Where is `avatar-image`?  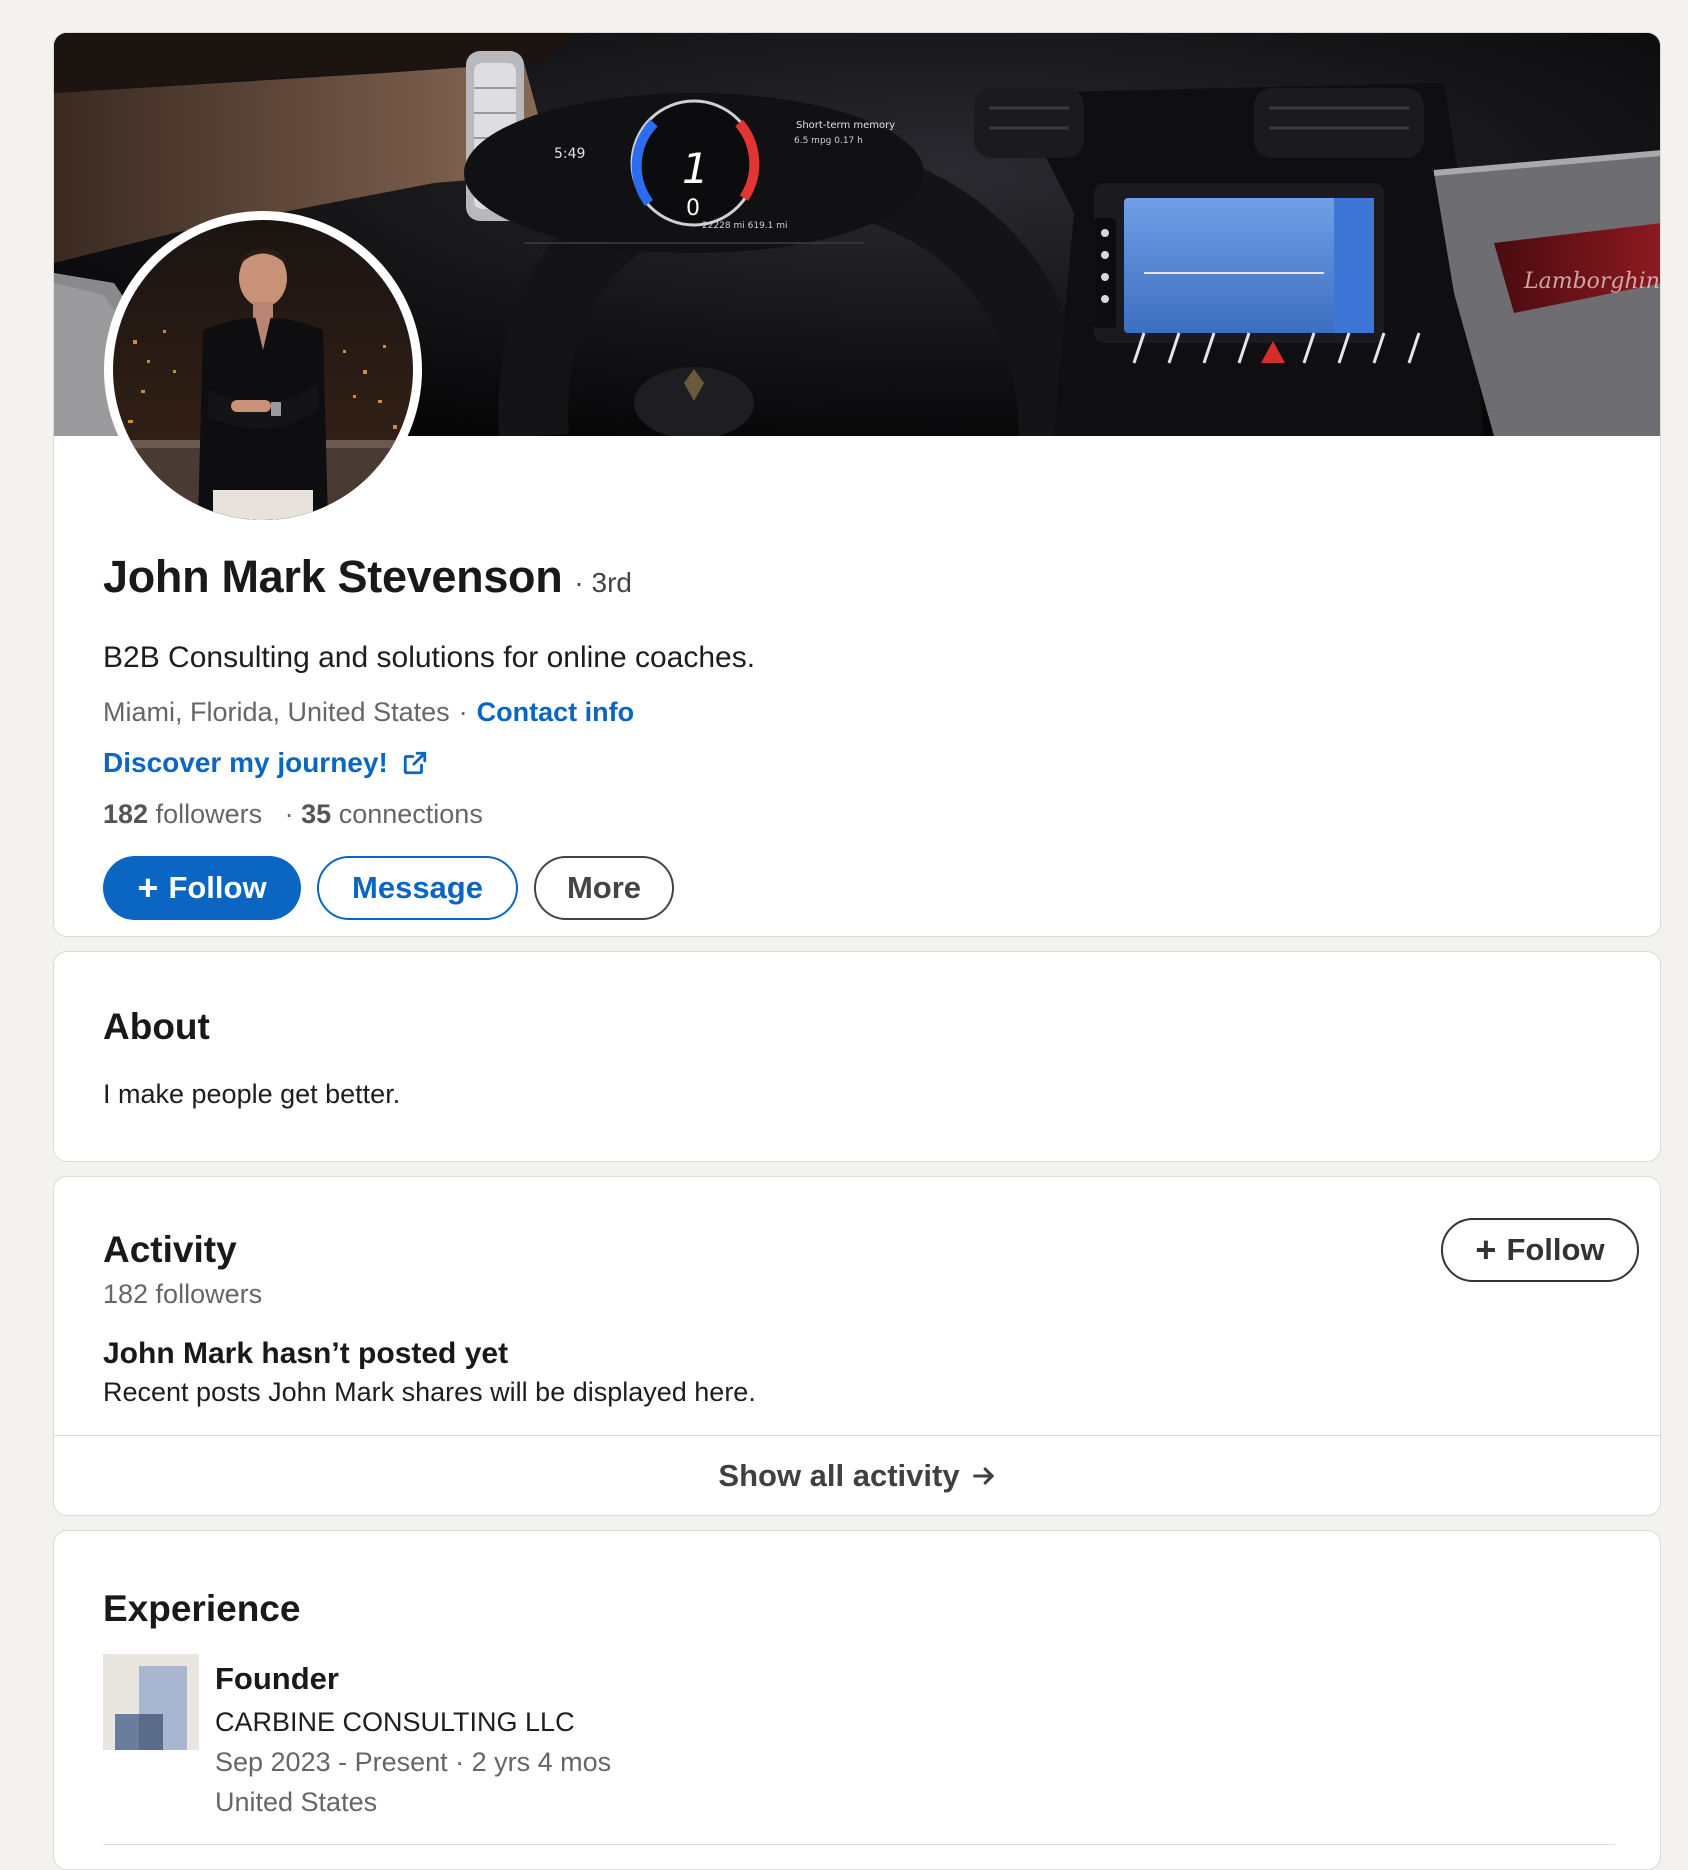
avatar-image is located at coordinates (263, 370).